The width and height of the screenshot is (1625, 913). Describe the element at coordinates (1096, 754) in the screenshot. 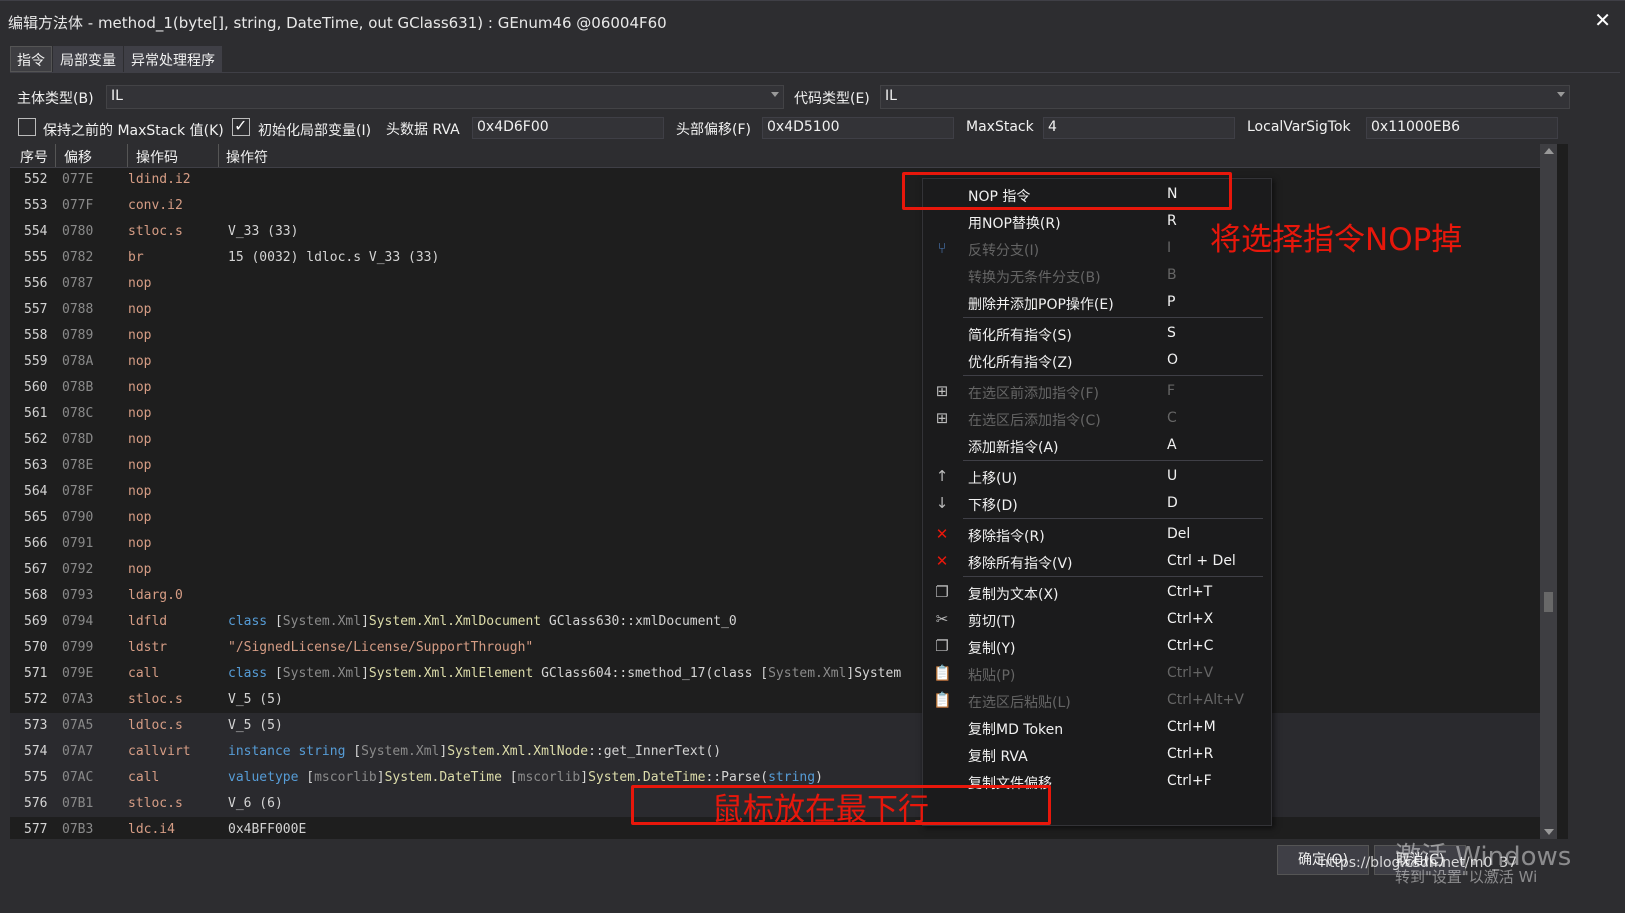

I see `menu-item: 复制 RVA Ctrl+R` at that location.